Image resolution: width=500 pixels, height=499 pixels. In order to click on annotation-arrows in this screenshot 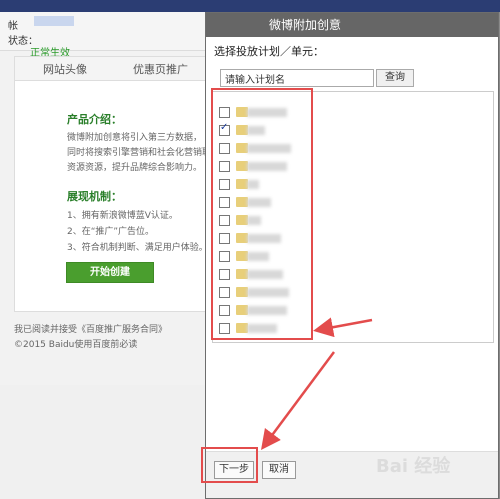, I will do `click(317, 384)`.